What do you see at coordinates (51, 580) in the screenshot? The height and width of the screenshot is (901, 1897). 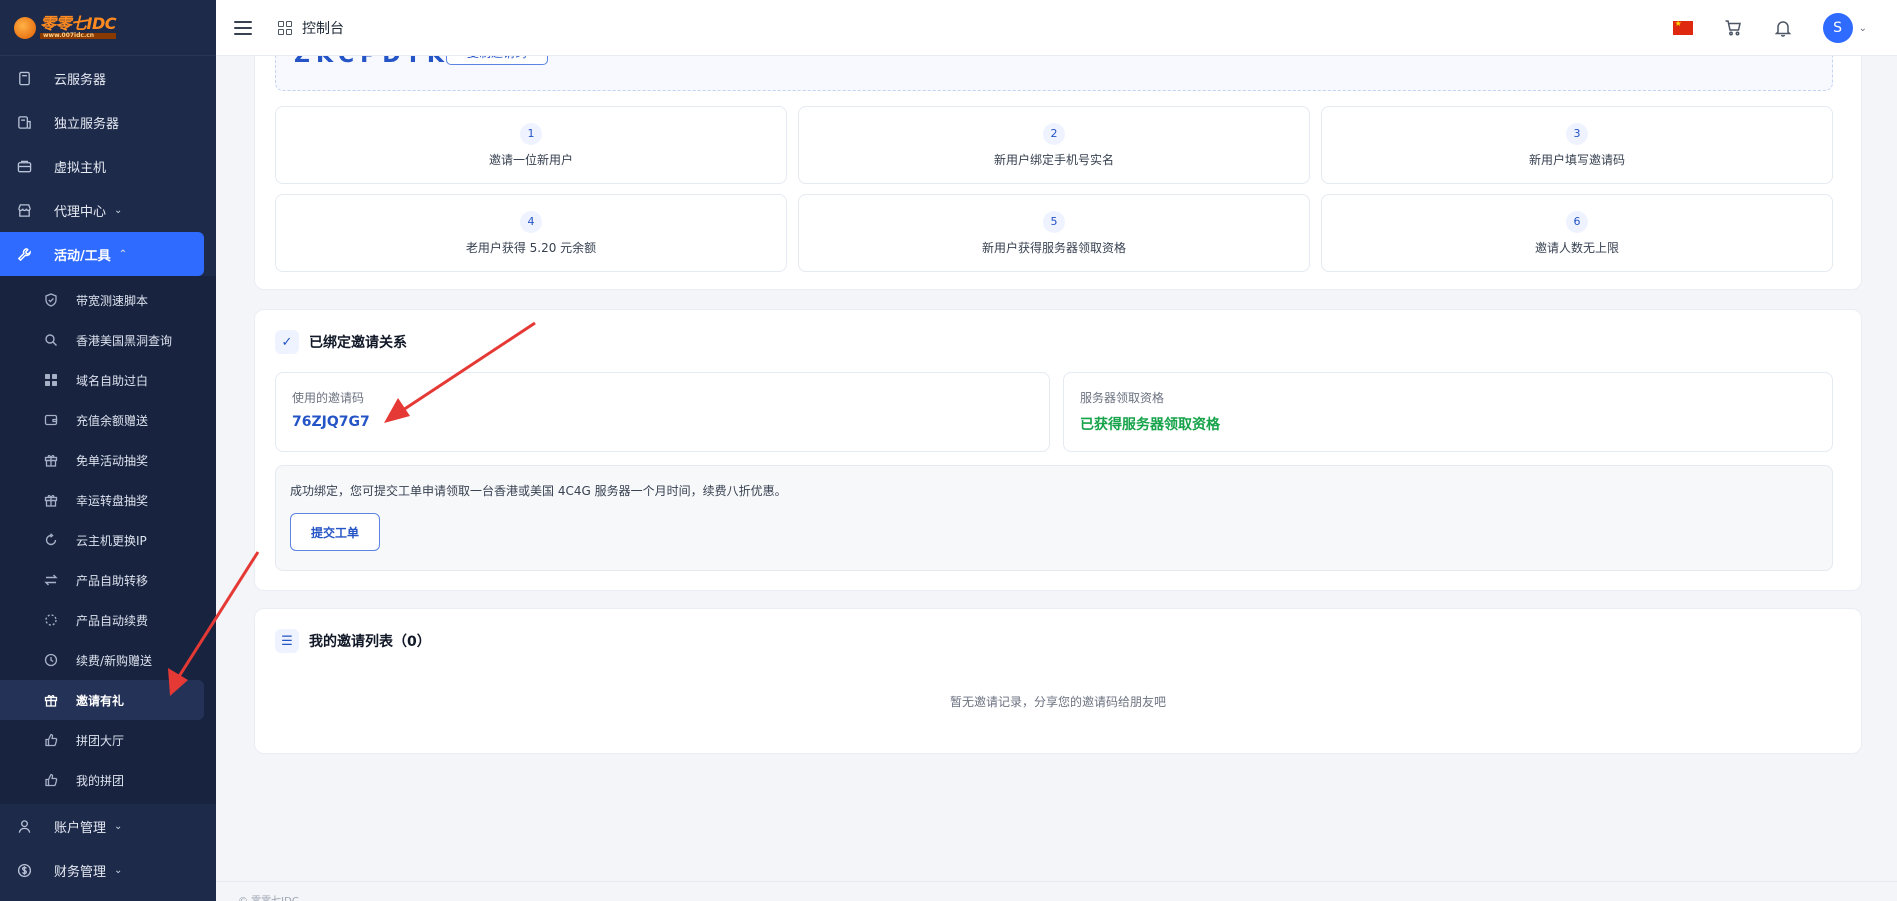 I see `transfer-icon` at bounding box center [51, 580].